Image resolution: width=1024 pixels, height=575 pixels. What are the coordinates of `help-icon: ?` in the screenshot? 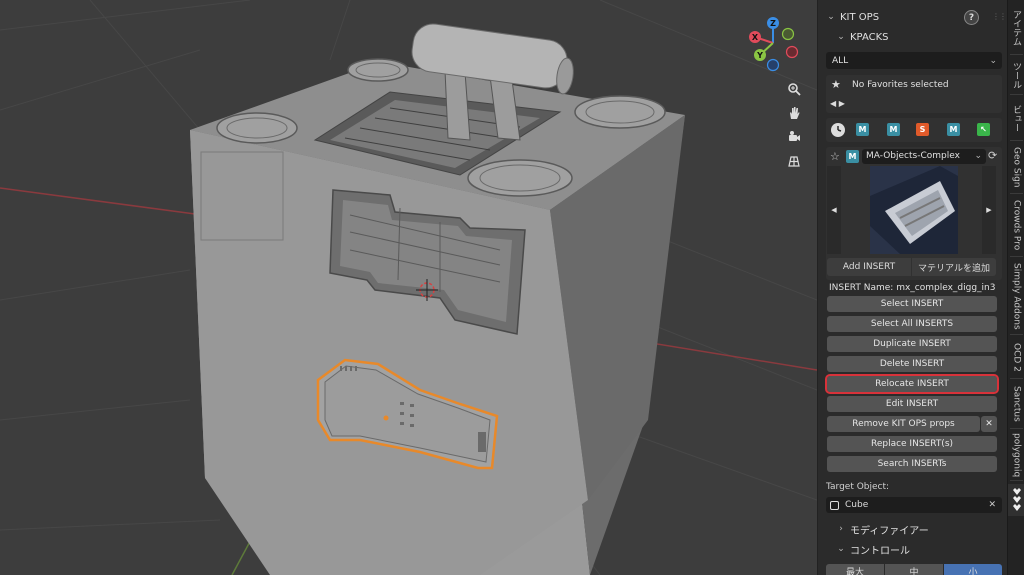 It's located at (971, 17).